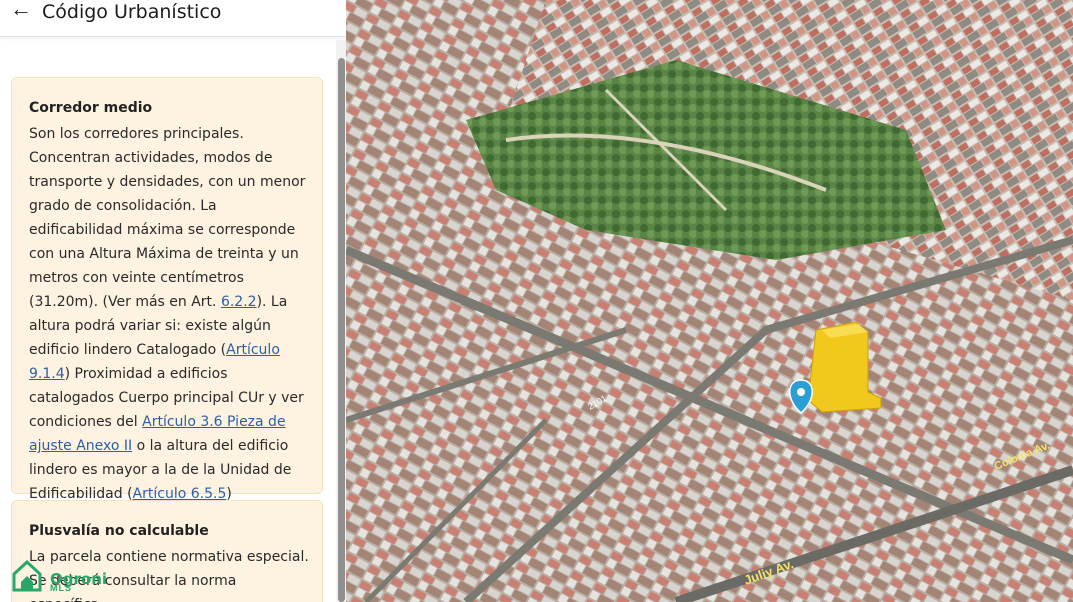  What do you see at coordinates (61, 588) in the screenshot?
I see `brand-sub: MLS` at bounding box center [61, 588].